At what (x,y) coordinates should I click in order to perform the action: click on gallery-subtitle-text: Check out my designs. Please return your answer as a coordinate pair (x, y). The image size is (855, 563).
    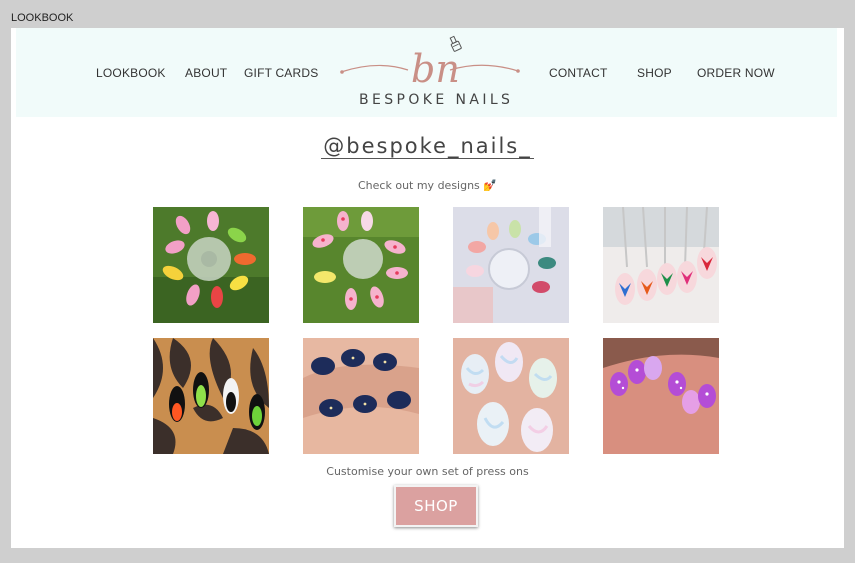
    Looking at the image, I should click on (419, 185).